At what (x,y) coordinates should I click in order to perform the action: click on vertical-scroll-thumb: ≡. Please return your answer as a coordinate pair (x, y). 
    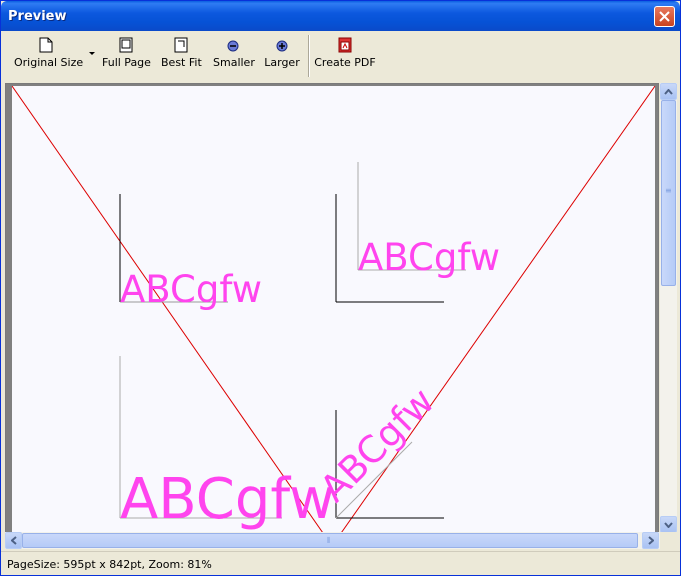
    Looking at the image, I should click on (668, 193).